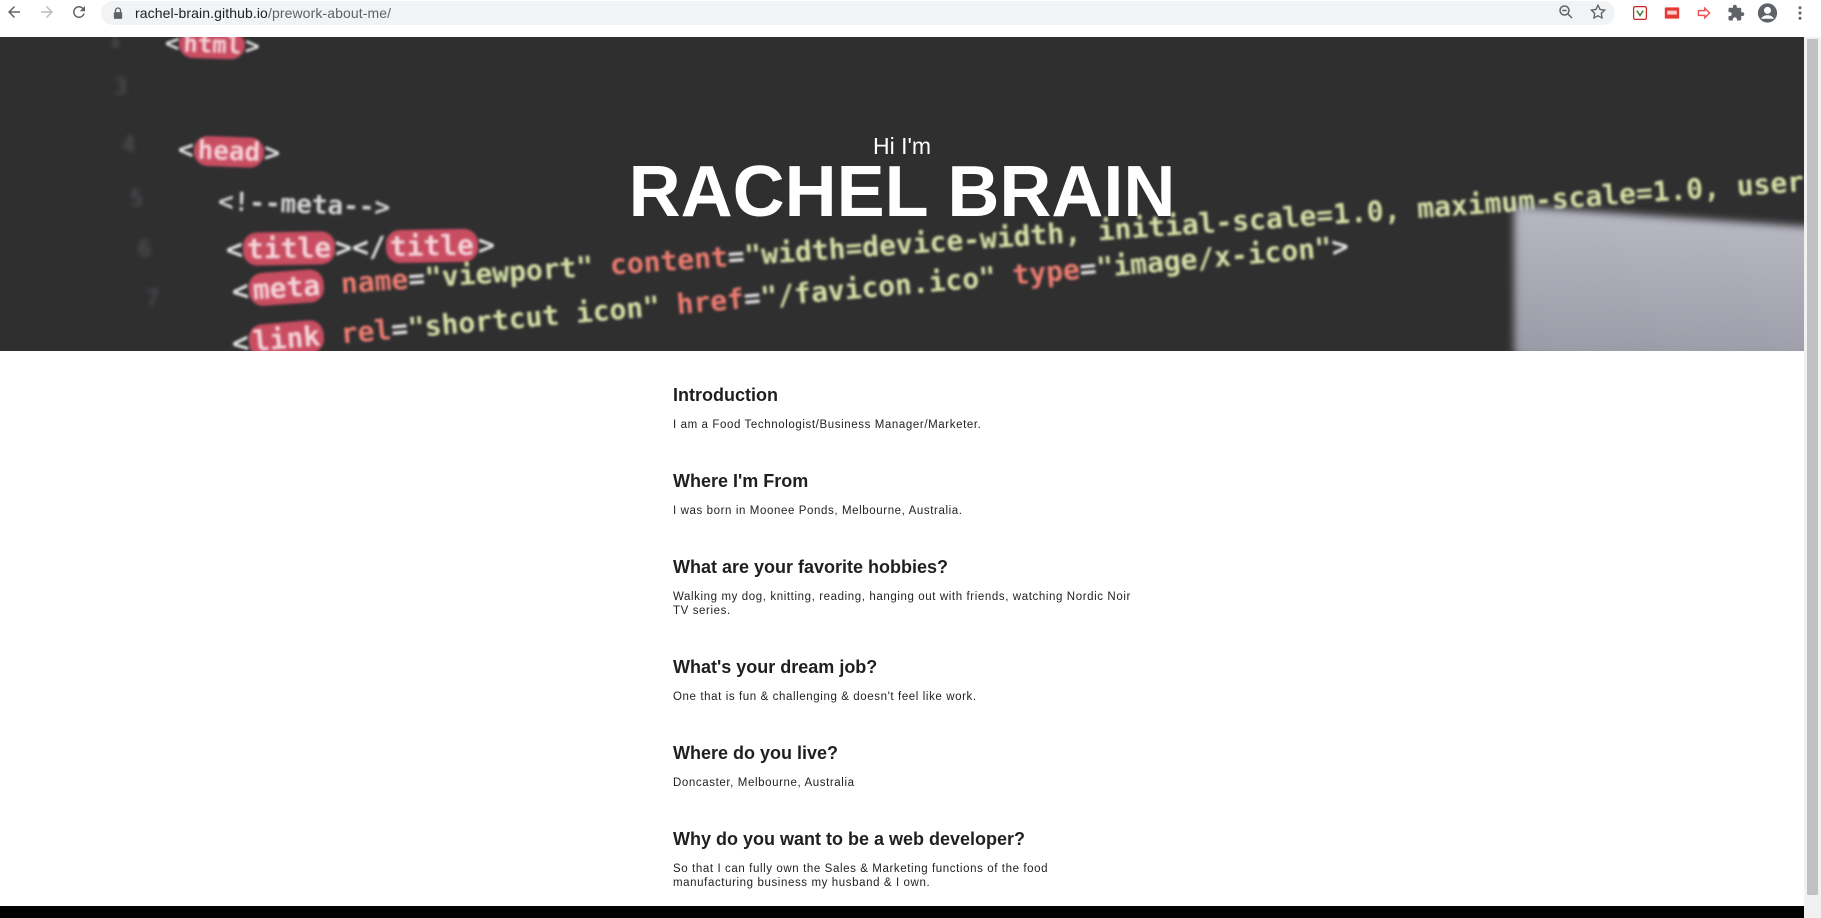  Describe the element at coordinates (1767, 13) in the screenshot. I see `profile-avatar-icon` at that location.